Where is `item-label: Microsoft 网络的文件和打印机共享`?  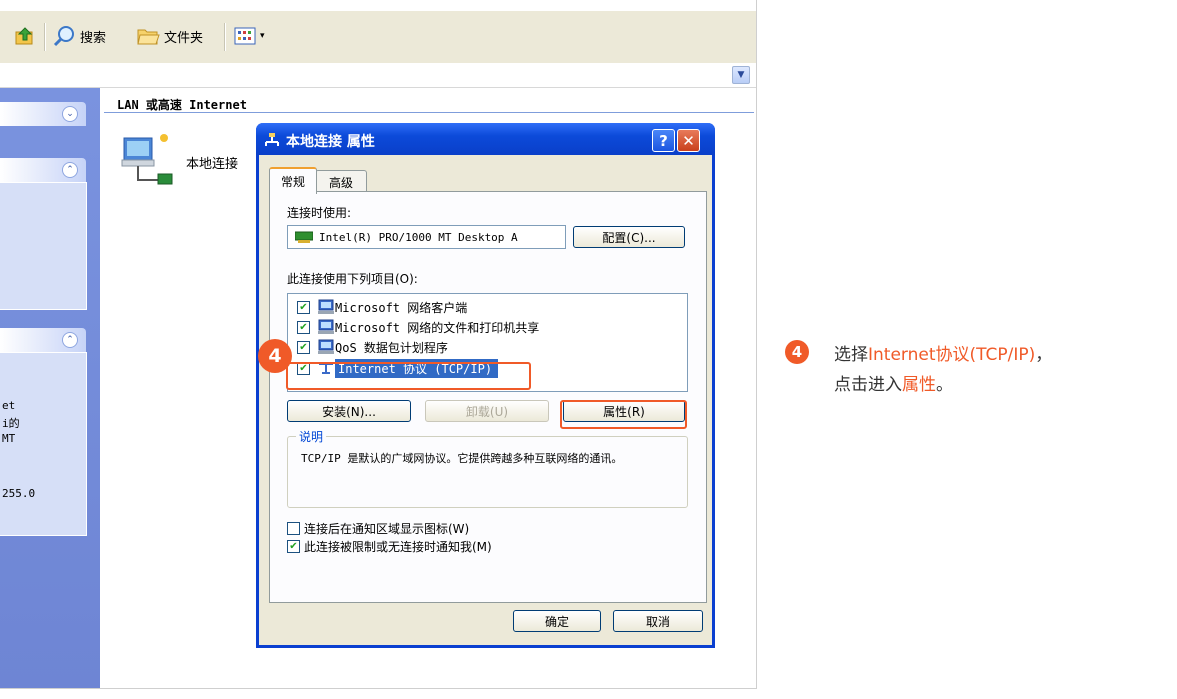
item-label: Microsoft 网络的文件和打印机共享 is located at coordinates (437, 328).